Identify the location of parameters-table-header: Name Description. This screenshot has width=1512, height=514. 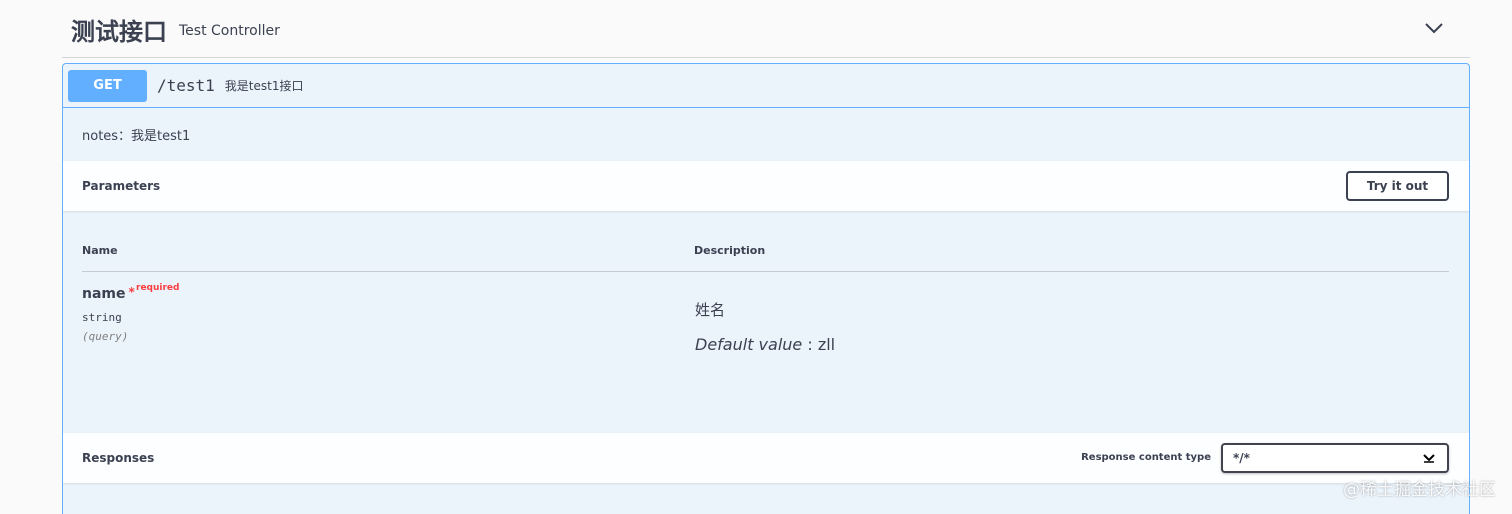
(765, 255).